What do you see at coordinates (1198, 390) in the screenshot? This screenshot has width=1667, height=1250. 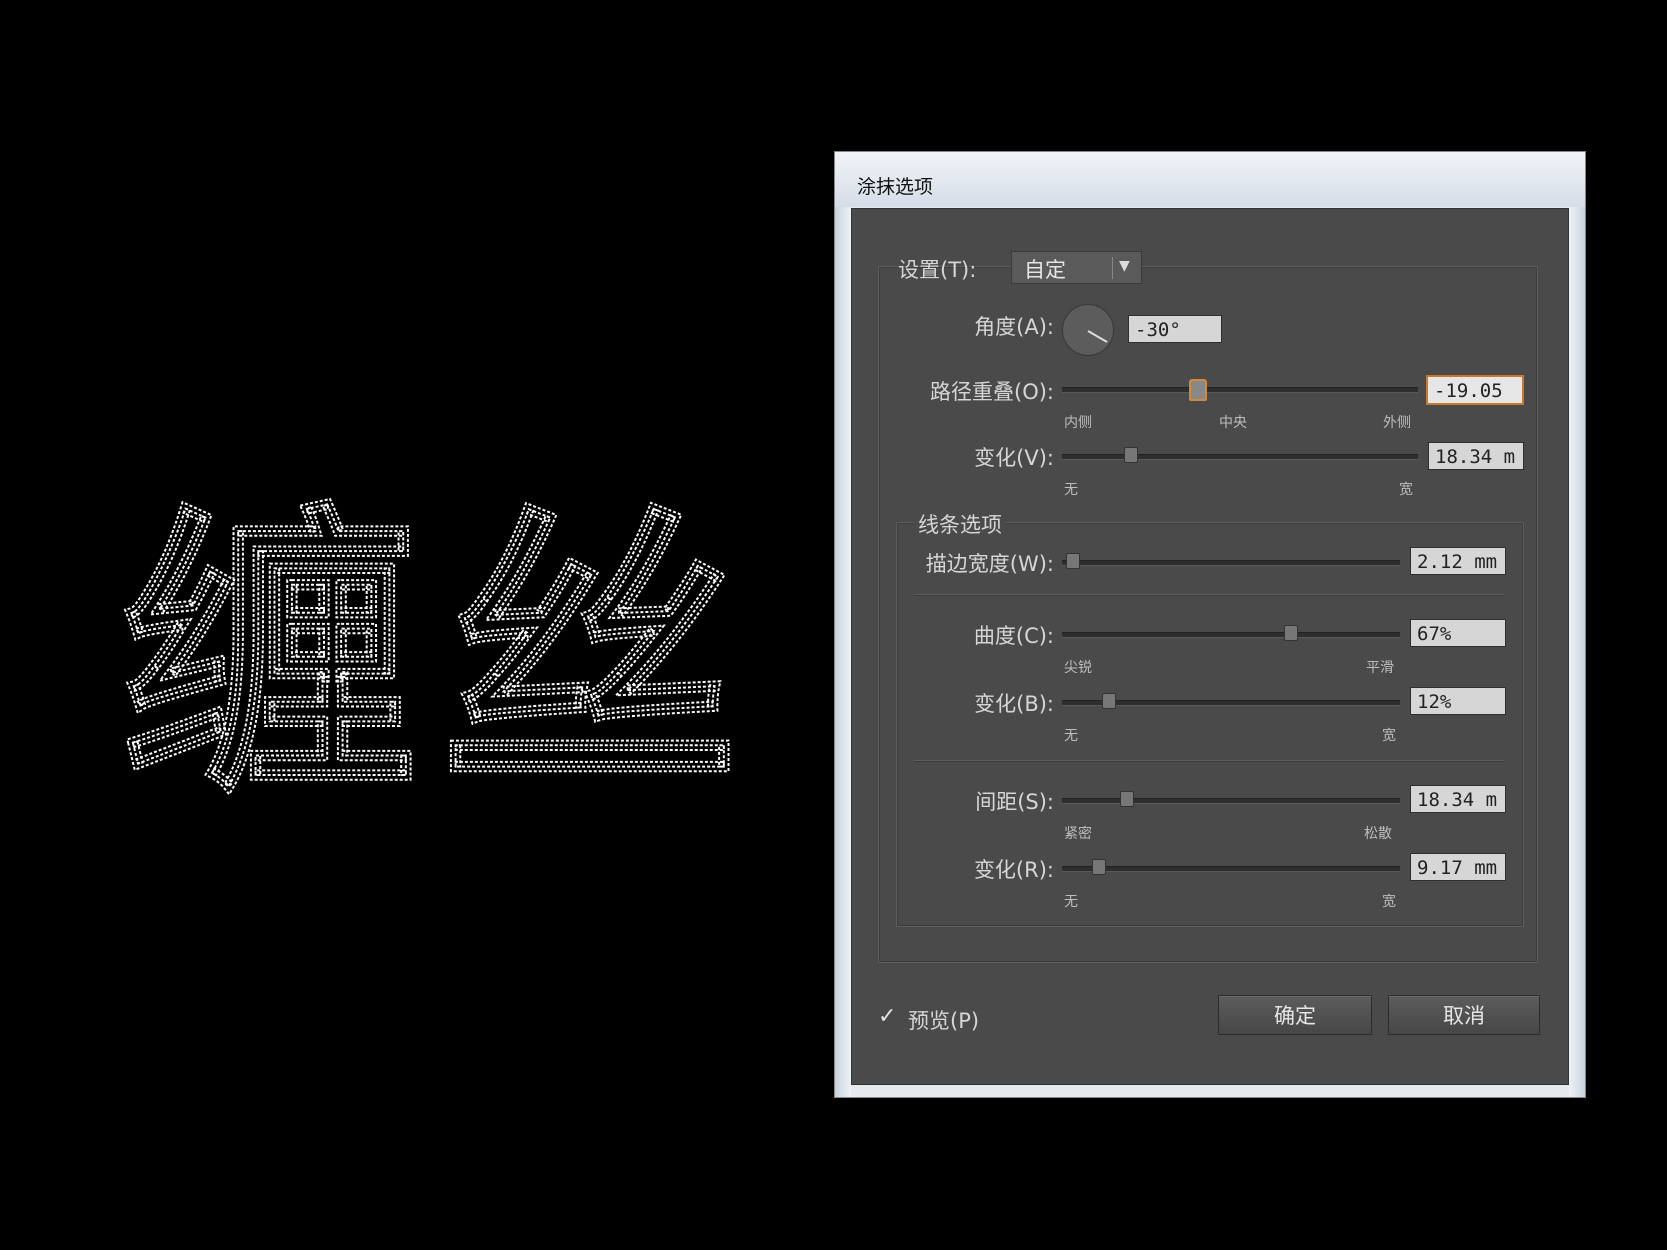 I see `path-overlap-slider-thumb` at bounding box center [1198, 390].